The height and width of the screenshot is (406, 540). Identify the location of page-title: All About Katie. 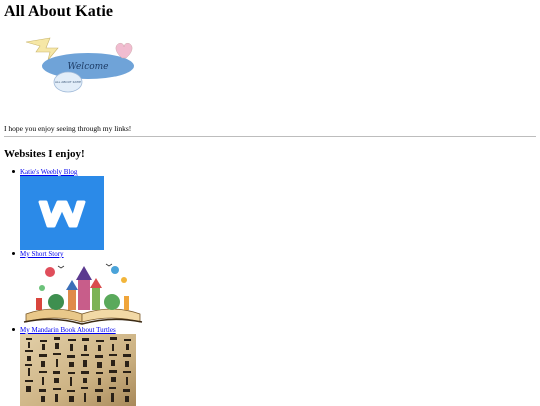
(59, 11).